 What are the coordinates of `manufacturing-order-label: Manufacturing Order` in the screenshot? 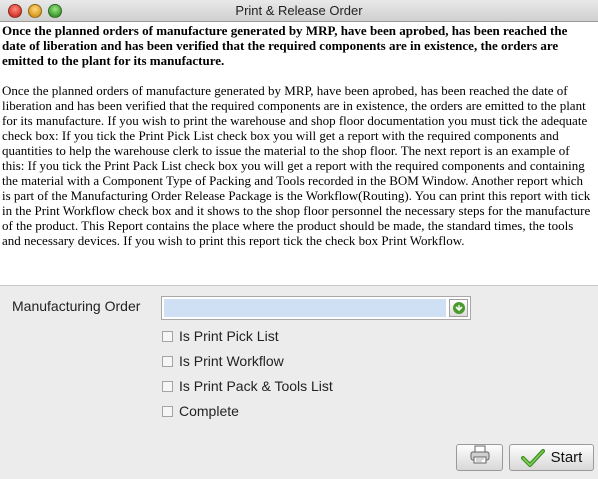 It's located at (76, 306).